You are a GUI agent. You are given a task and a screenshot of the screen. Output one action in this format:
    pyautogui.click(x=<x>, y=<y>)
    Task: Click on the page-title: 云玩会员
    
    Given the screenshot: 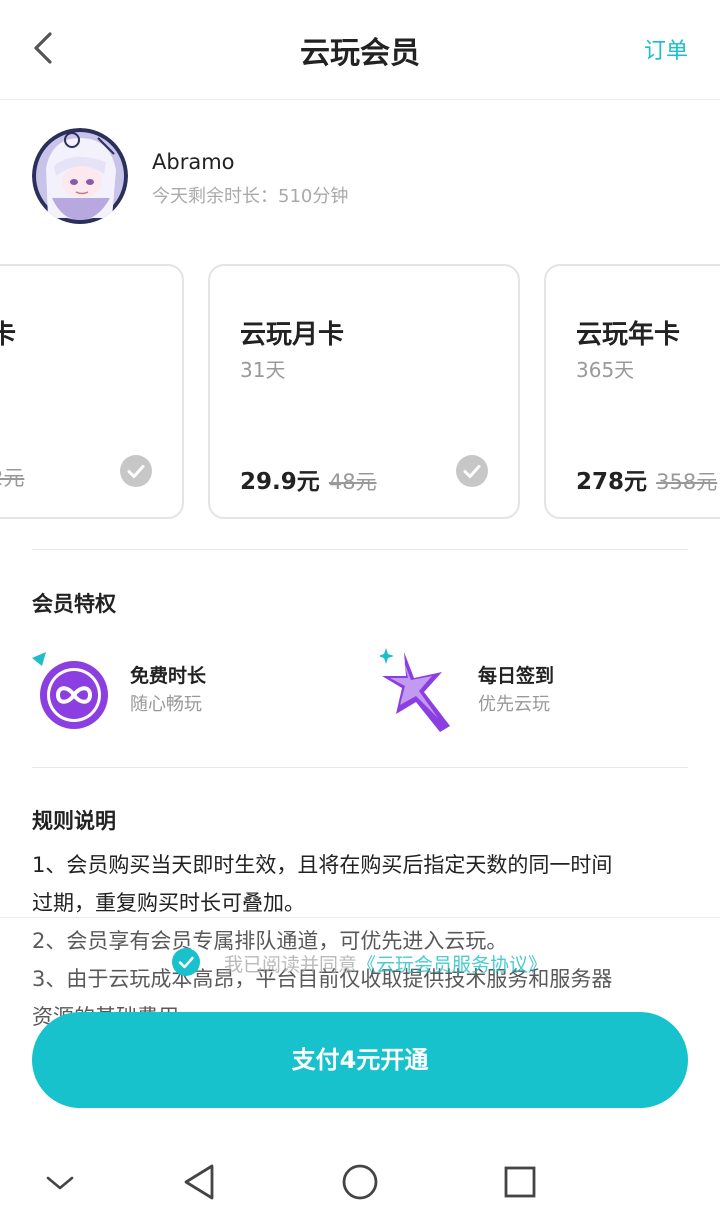 What is the action you would take?
    pyautogui.click(x=360, y=53)
    